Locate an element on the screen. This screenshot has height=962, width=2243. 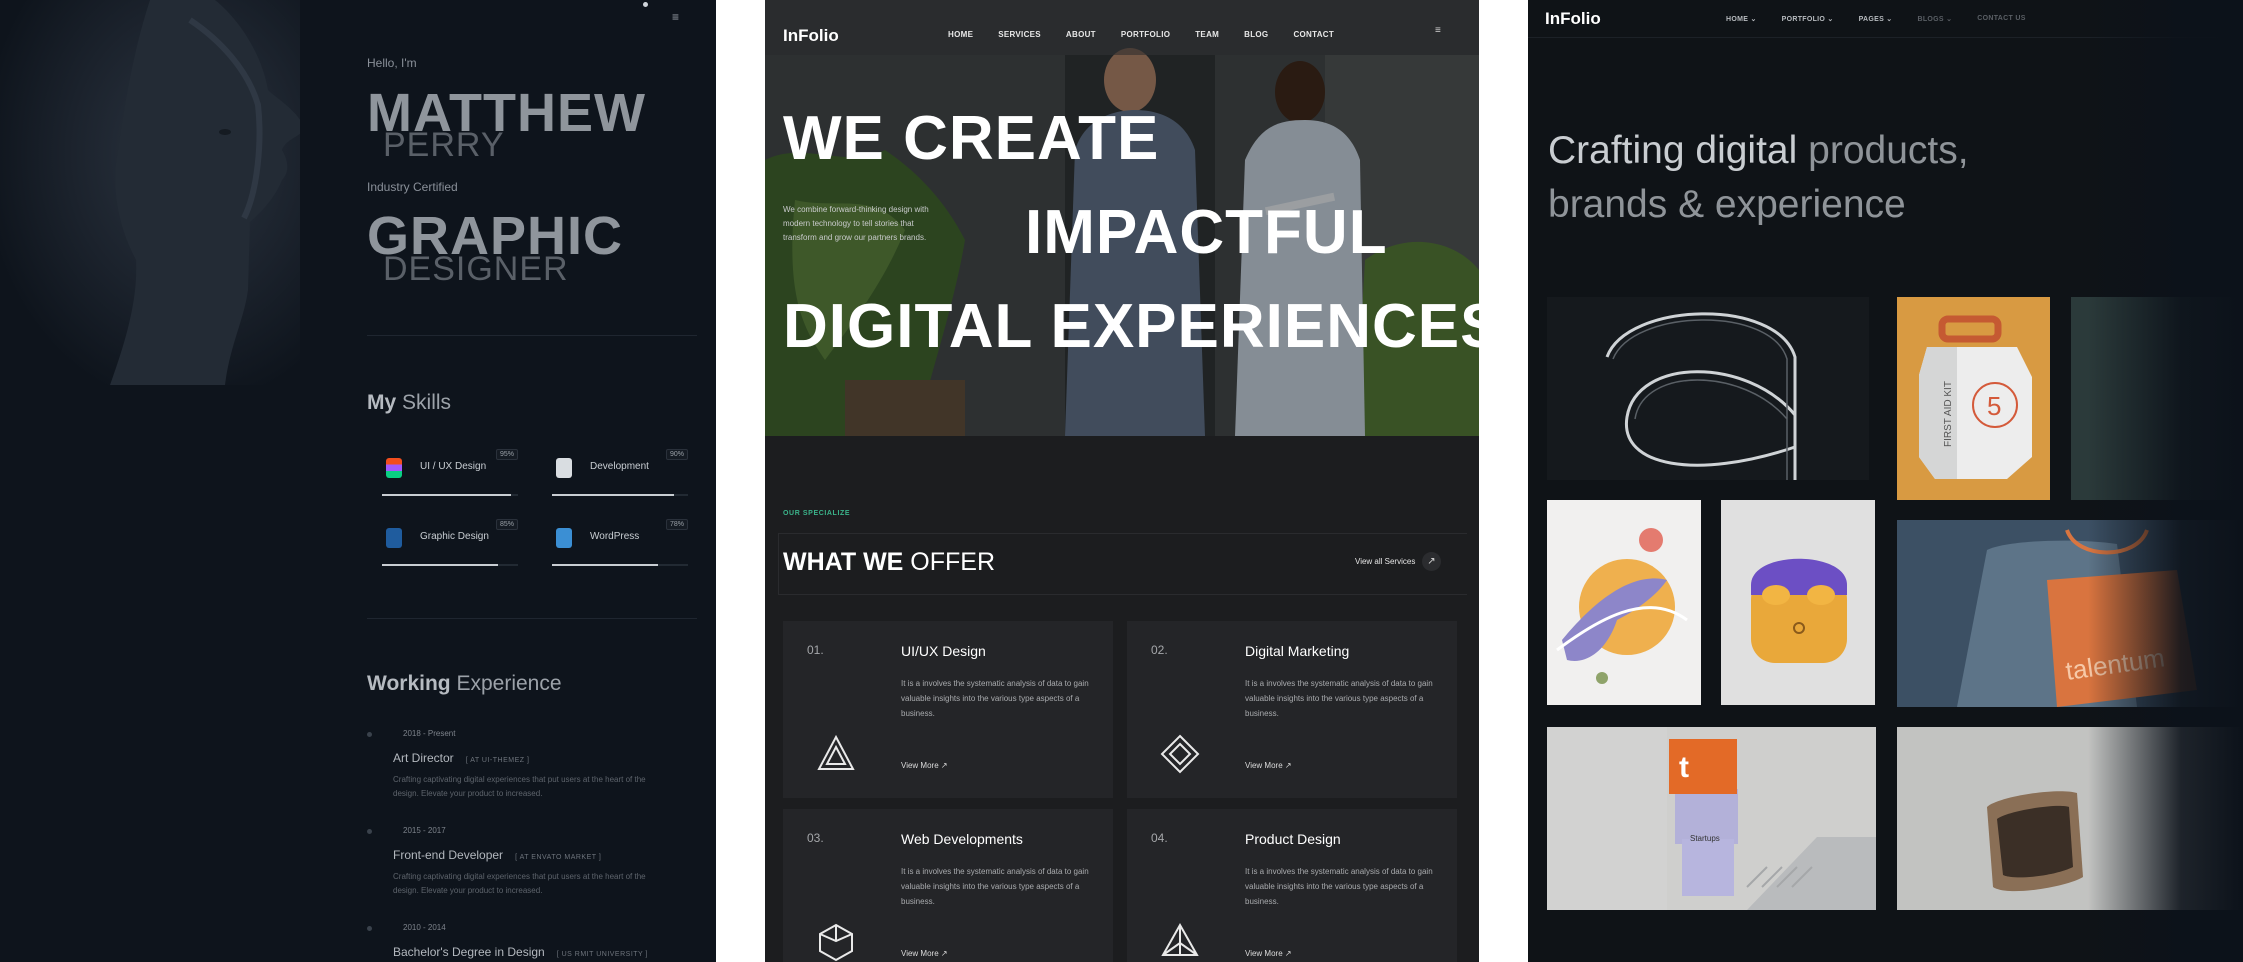
view-all-services-link: View all Services is located at coordinates (1385, 561).